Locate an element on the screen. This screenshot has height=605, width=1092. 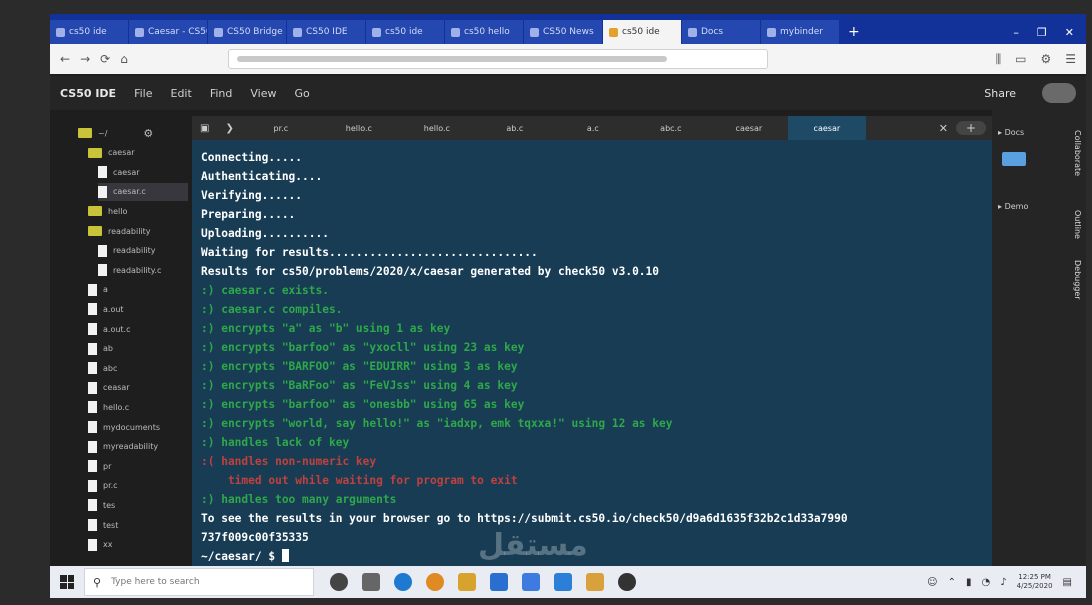
new-tab-button: + is located at coordinates (854, 32).